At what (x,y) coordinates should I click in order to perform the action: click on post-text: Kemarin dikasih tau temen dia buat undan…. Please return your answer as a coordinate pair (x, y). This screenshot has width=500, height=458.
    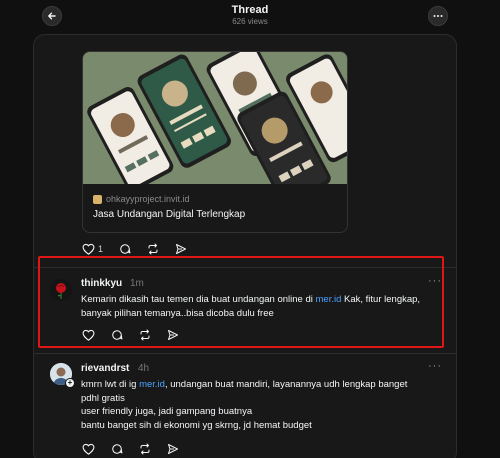
    Looking at the image, I should click on (261, 306).